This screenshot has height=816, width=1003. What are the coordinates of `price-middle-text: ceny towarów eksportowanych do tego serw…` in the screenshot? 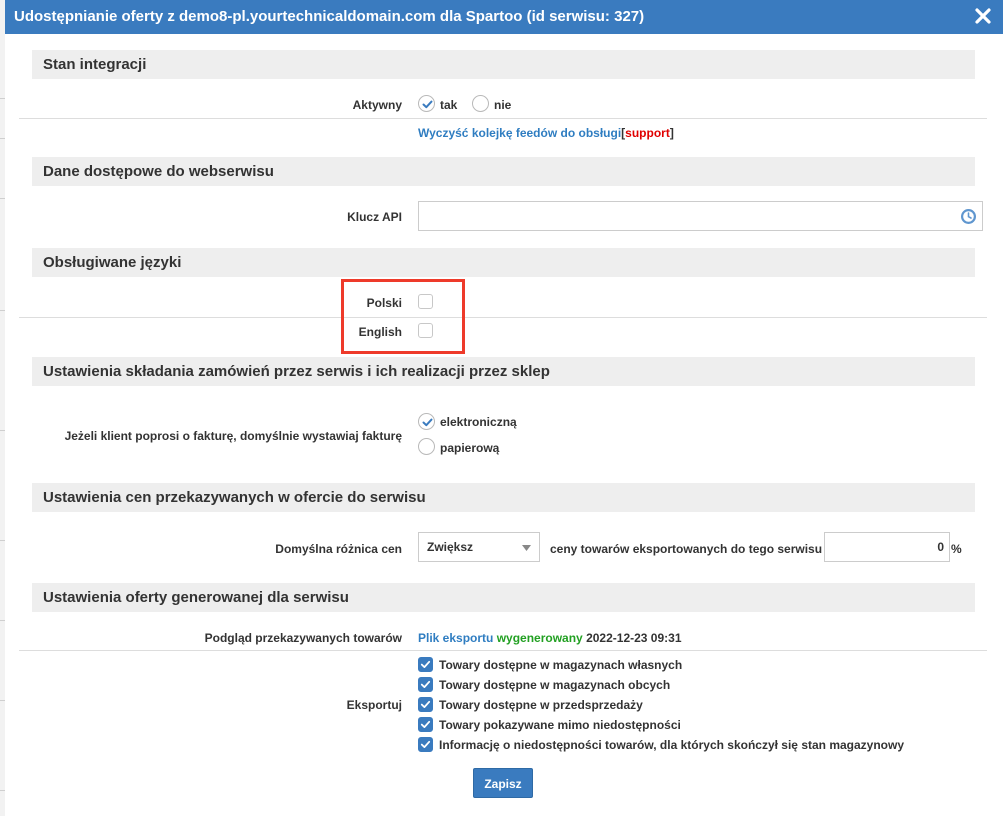 It's located at (691, 549).